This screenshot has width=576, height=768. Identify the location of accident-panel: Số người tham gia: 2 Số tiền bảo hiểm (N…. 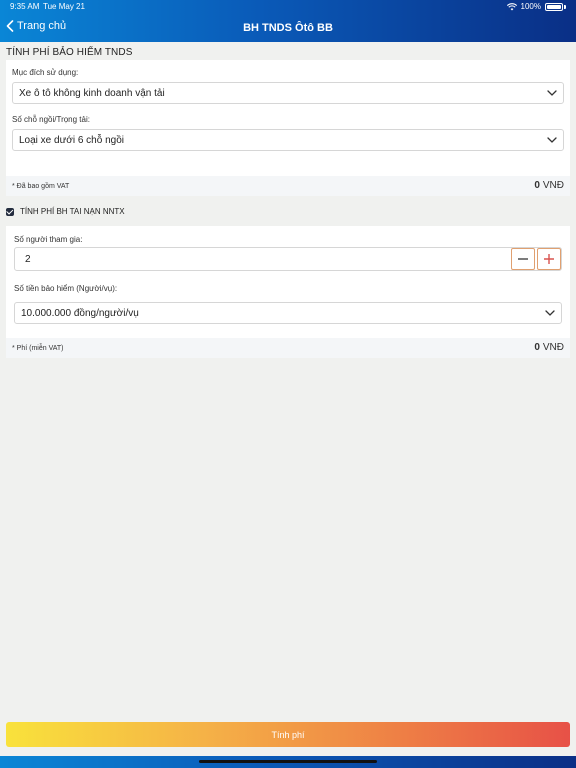
(288, 282).